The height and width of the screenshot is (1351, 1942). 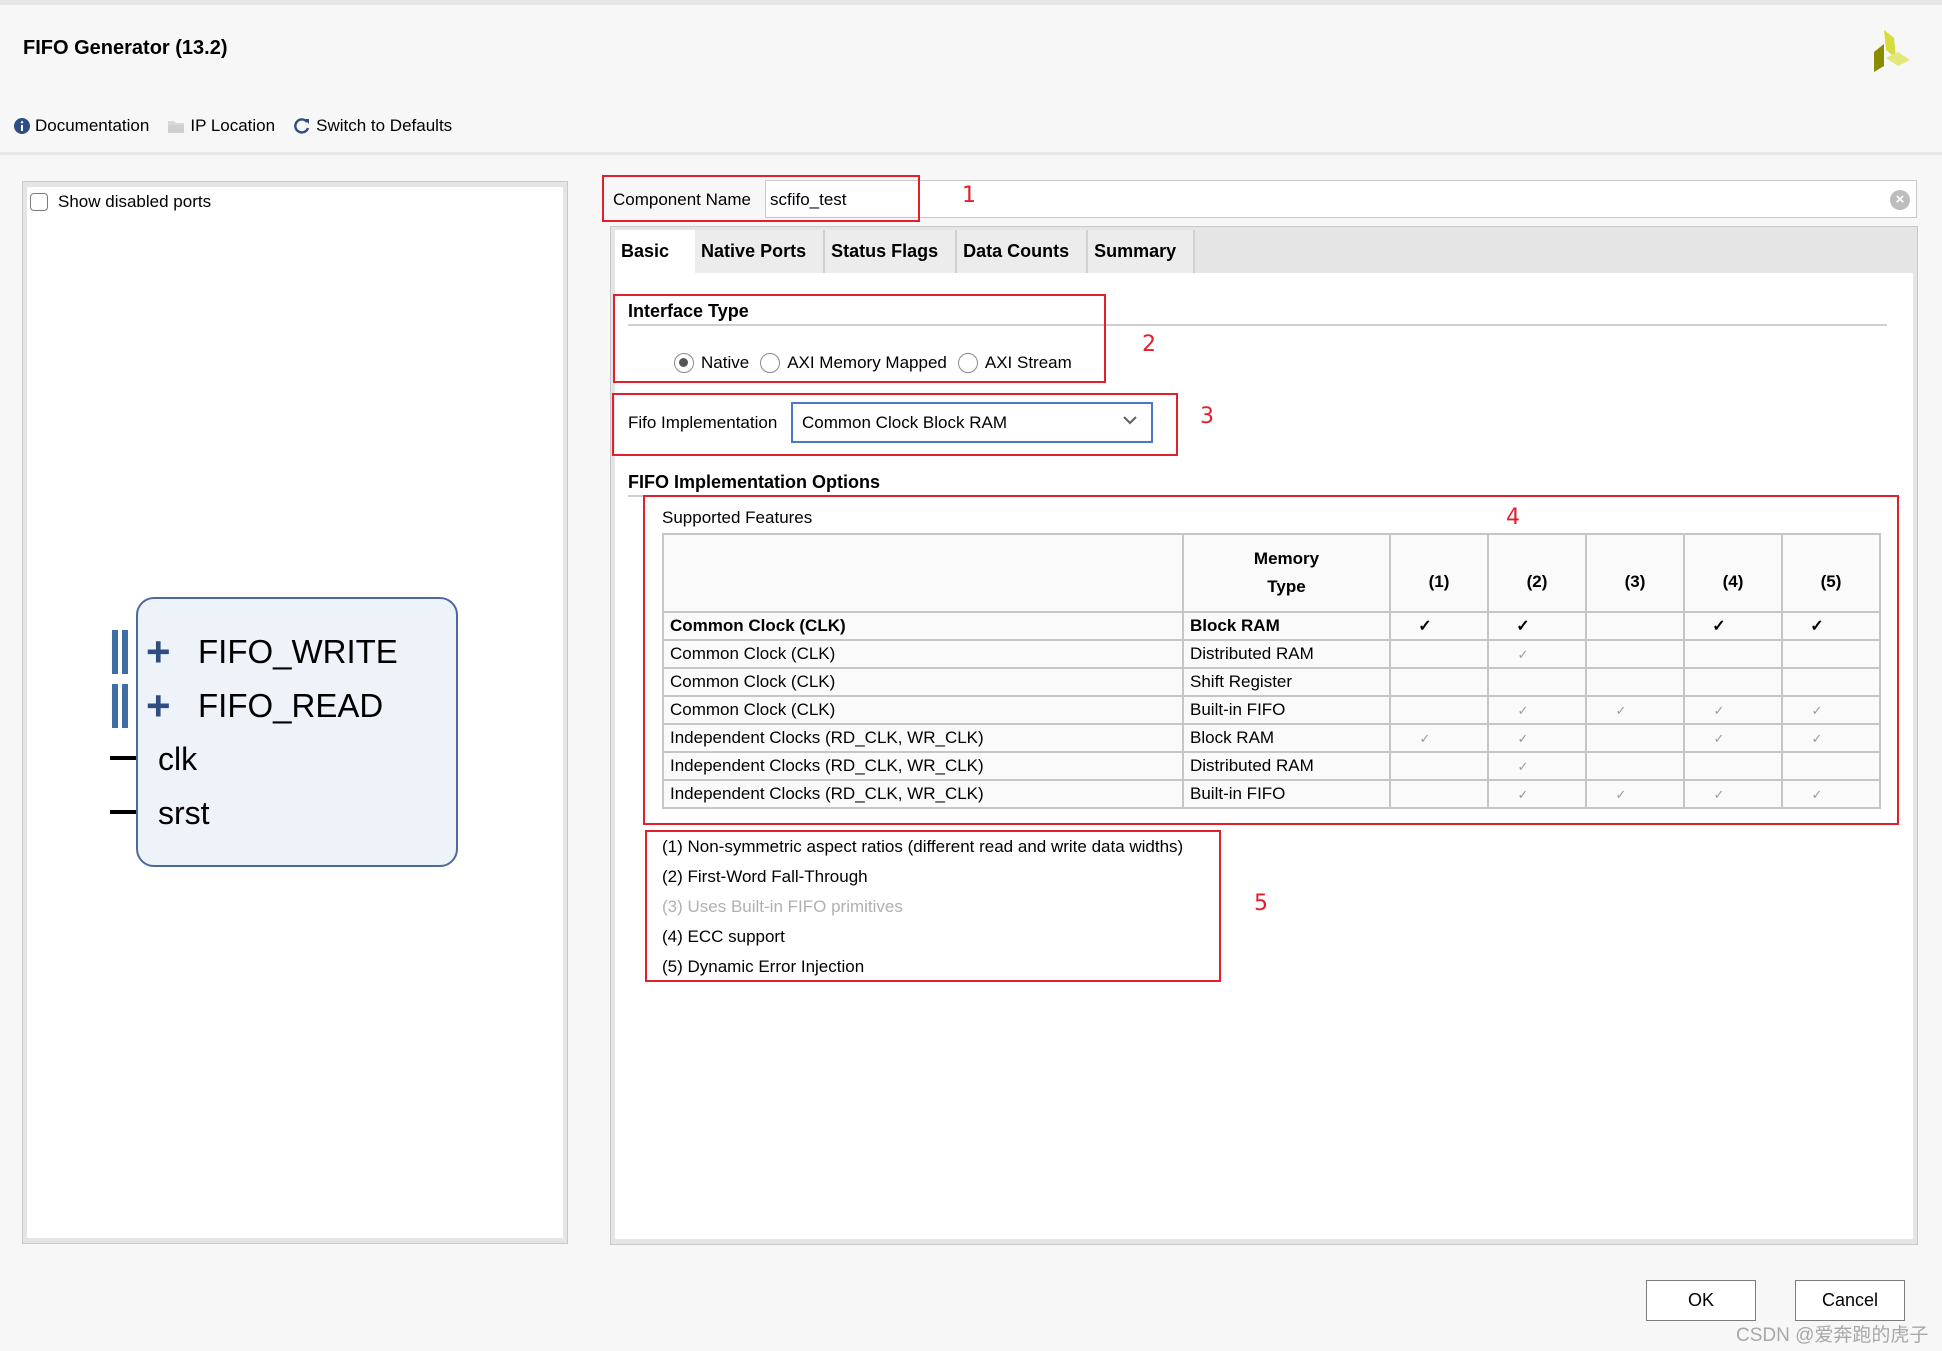 What do you see at coordinates (176, 126) in the screenshot?
I see `folder-icon` at bounding box center [176, 126].